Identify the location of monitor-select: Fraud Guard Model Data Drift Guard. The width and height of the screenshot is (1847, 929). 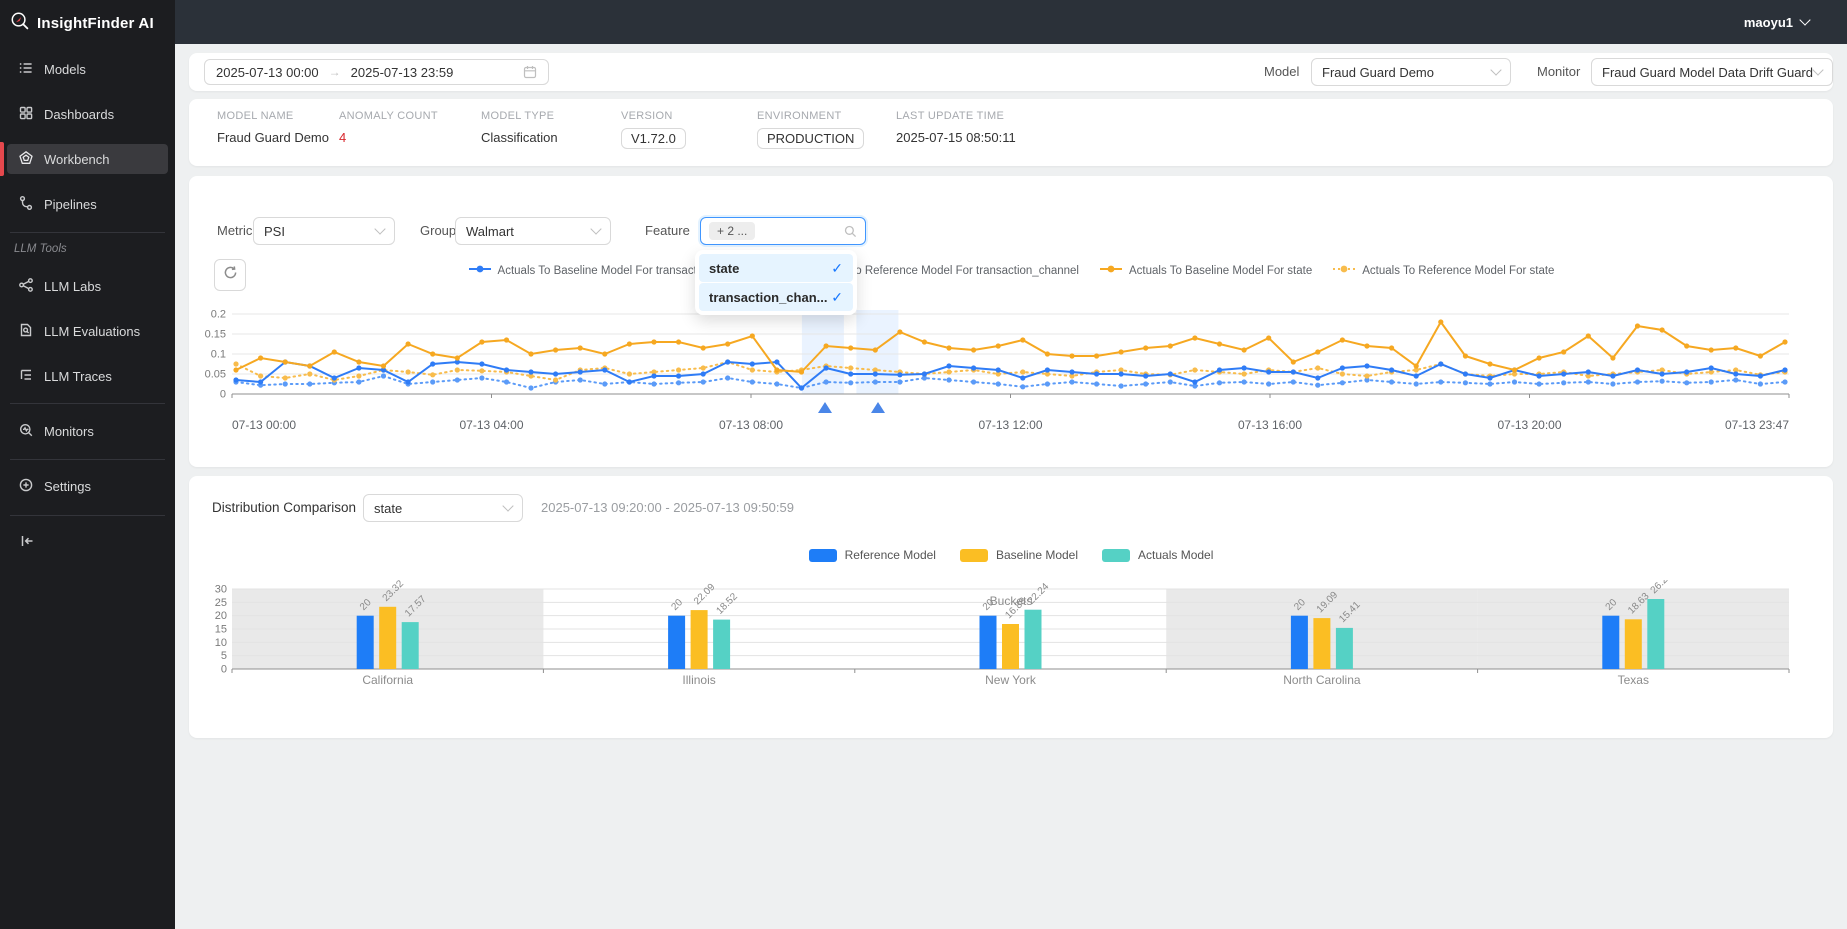
(1712, 72).